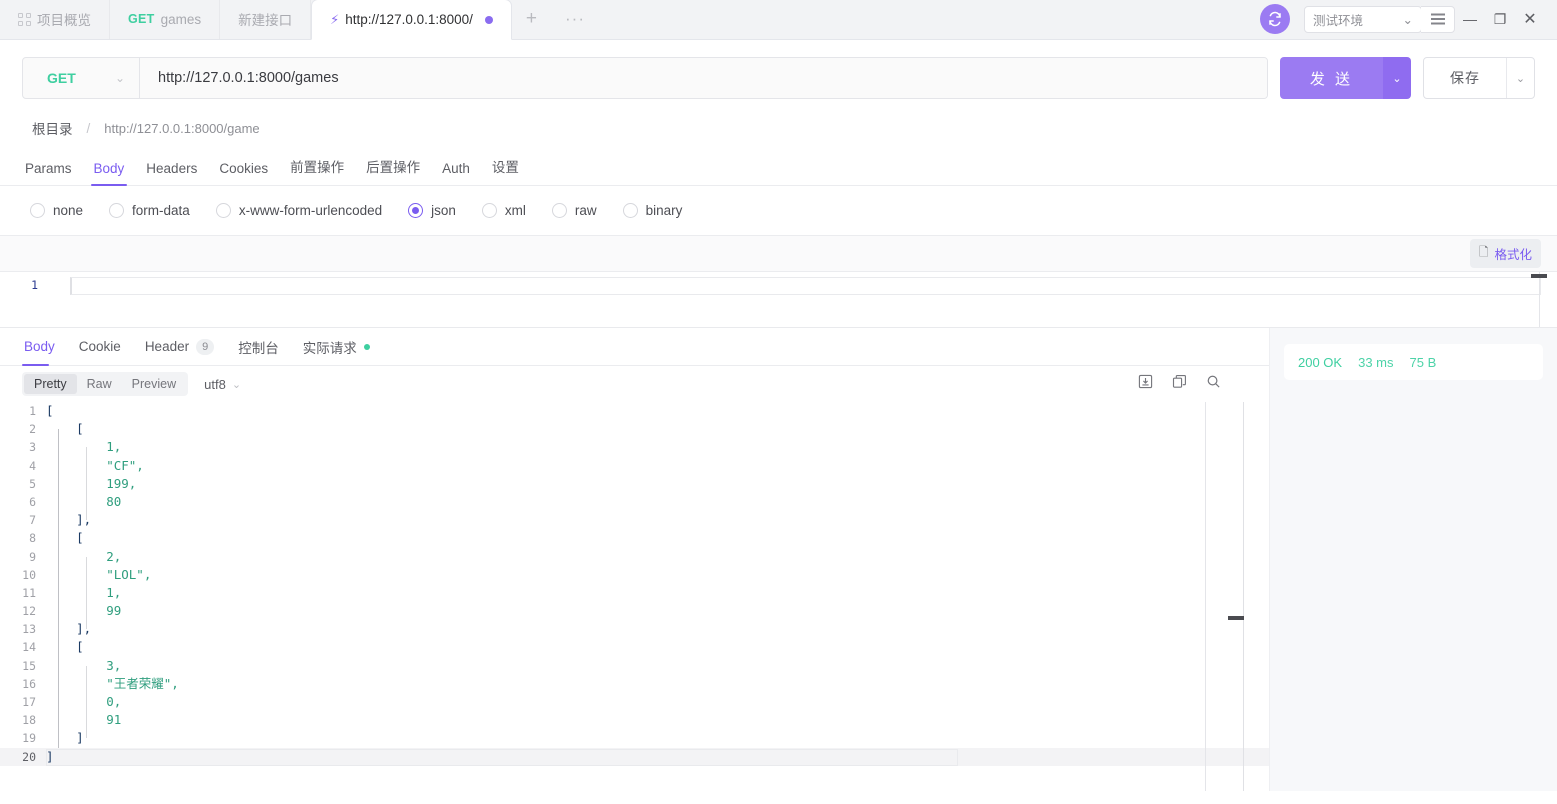  I want to click on request-body-editor: 1, so click(778, 300).